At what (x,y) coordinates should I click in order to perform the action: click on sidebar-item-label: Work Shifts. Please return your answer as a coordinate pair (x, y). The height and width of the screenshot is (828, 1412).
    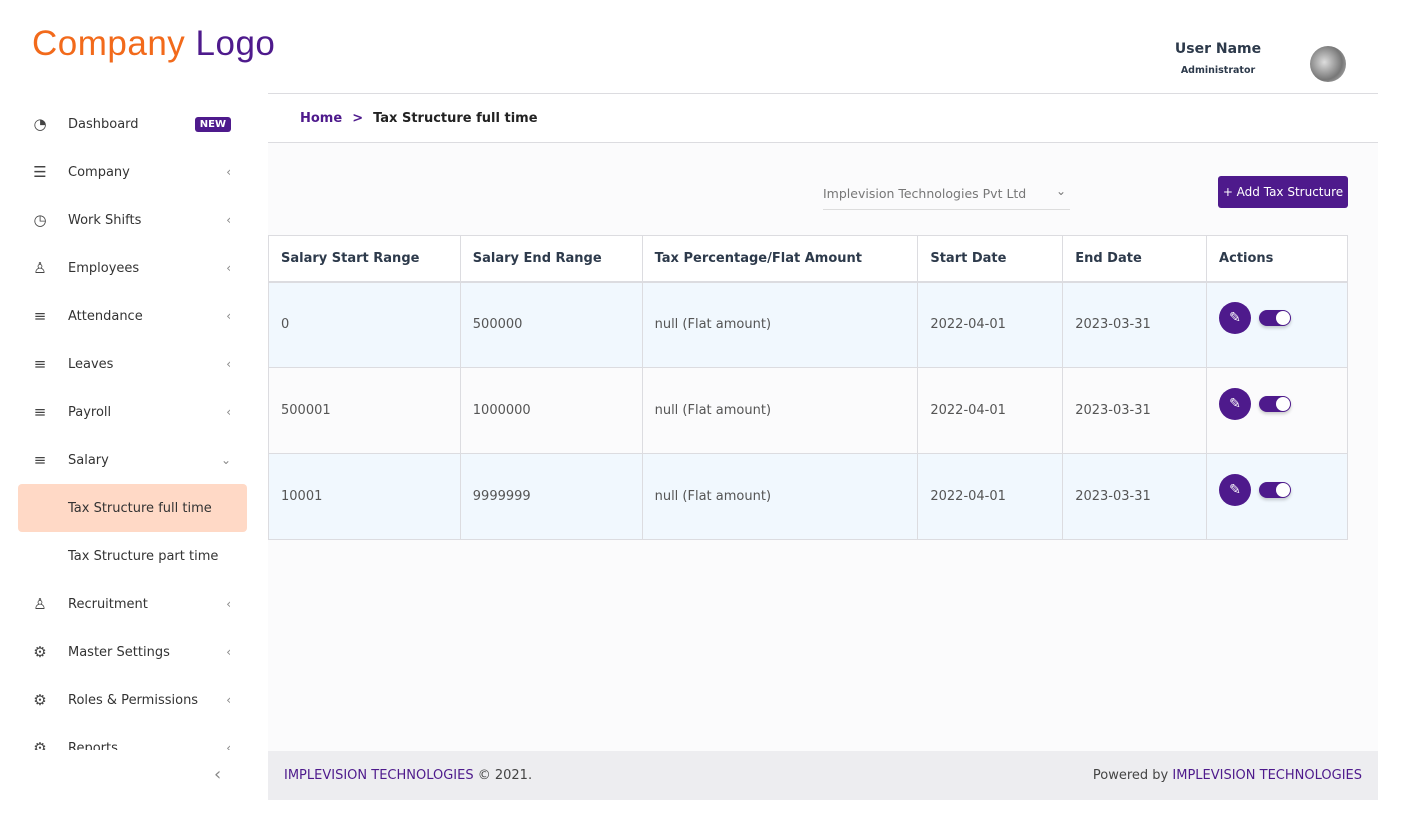
    Looking at the image, I should click on (105, 220).